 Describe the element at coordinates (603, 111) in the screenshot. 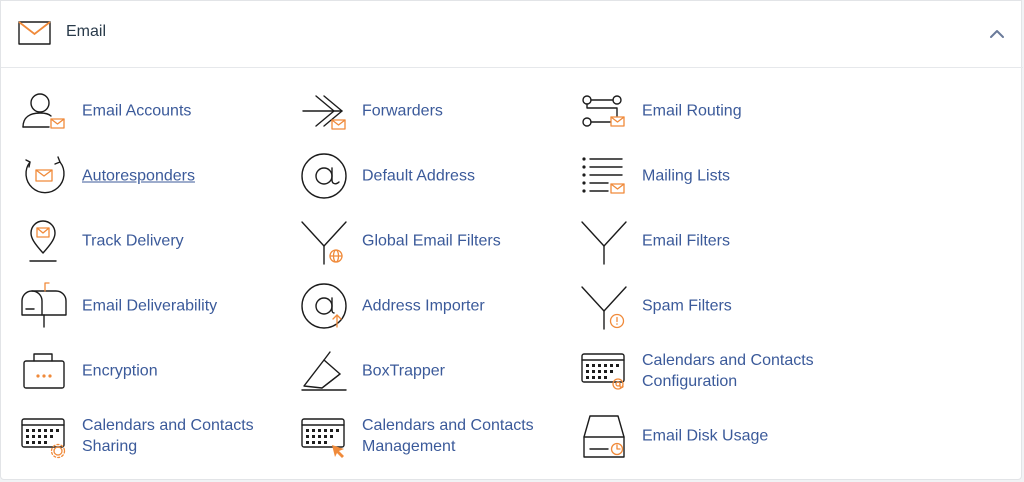

I see `email-routing-icon` at that location.